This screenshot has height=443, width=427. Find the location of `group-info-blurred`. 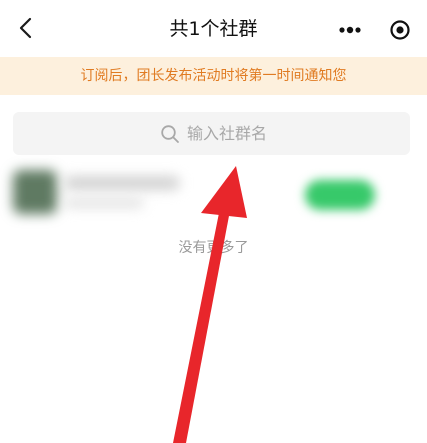

group-info-blurred is located at coordinates (104, 203).